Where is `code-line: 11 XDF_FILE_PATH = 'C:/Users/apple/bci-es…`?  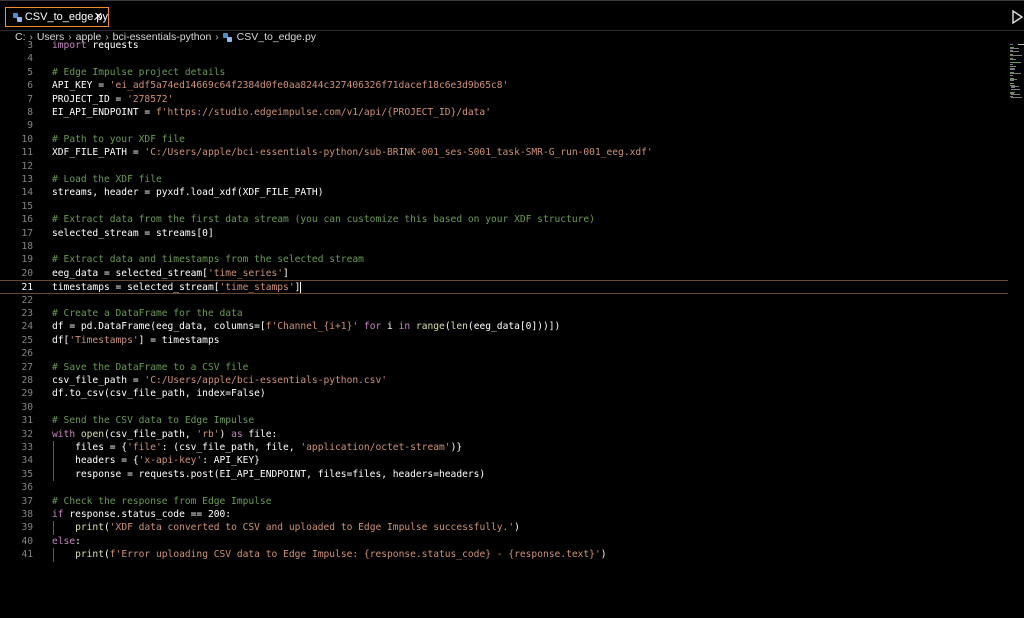 code-line: 11 XDF_FILE_PATH = 'C:/Users/apple/bci-es… is located at coordinates (504, 152).